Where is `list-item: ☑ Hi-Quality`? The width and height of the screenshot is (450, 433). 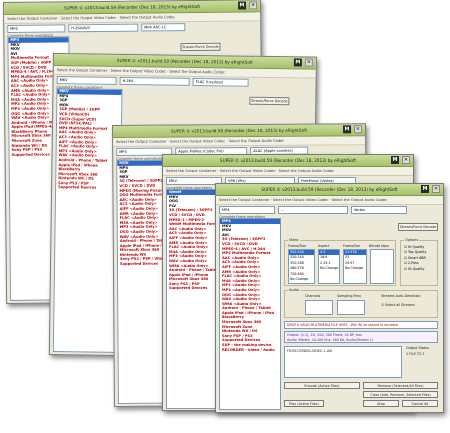
list-item: ☑ Hi-Quality is located at coordinates (414, 269).